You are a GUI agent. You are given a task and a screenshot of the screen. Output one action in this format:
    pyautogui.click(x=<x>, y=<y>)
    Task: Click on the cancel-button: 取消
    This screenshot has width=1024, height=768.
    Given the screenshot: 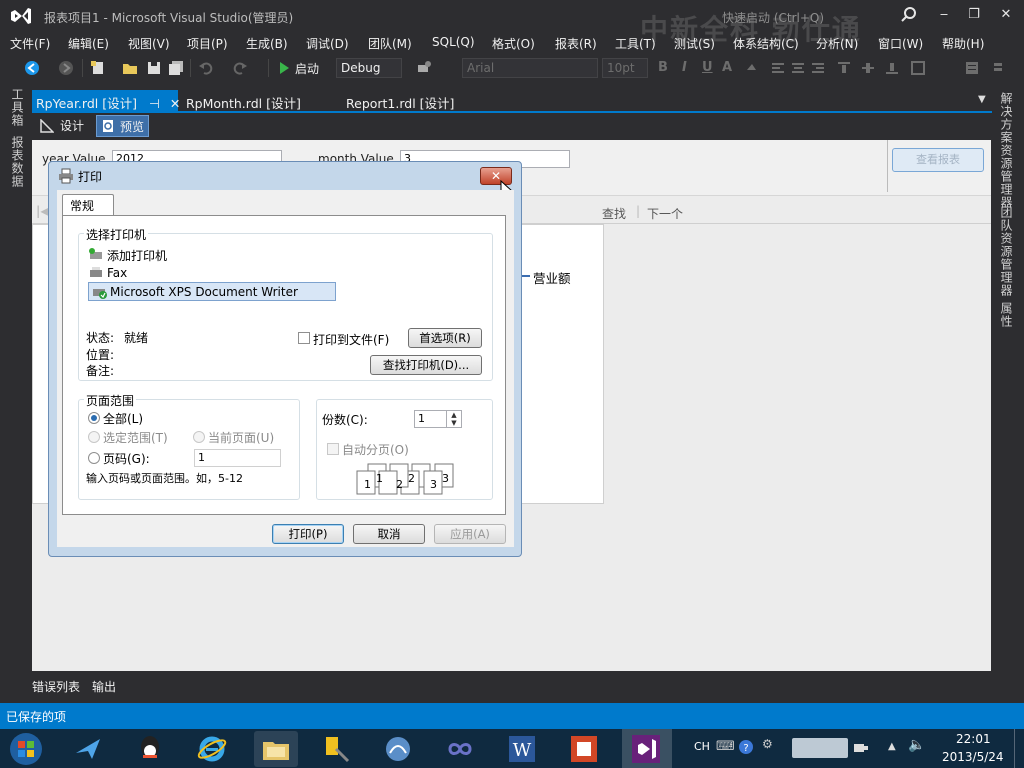 What is the action you would take?
    pyautogui.click(x=389, y=534)
    